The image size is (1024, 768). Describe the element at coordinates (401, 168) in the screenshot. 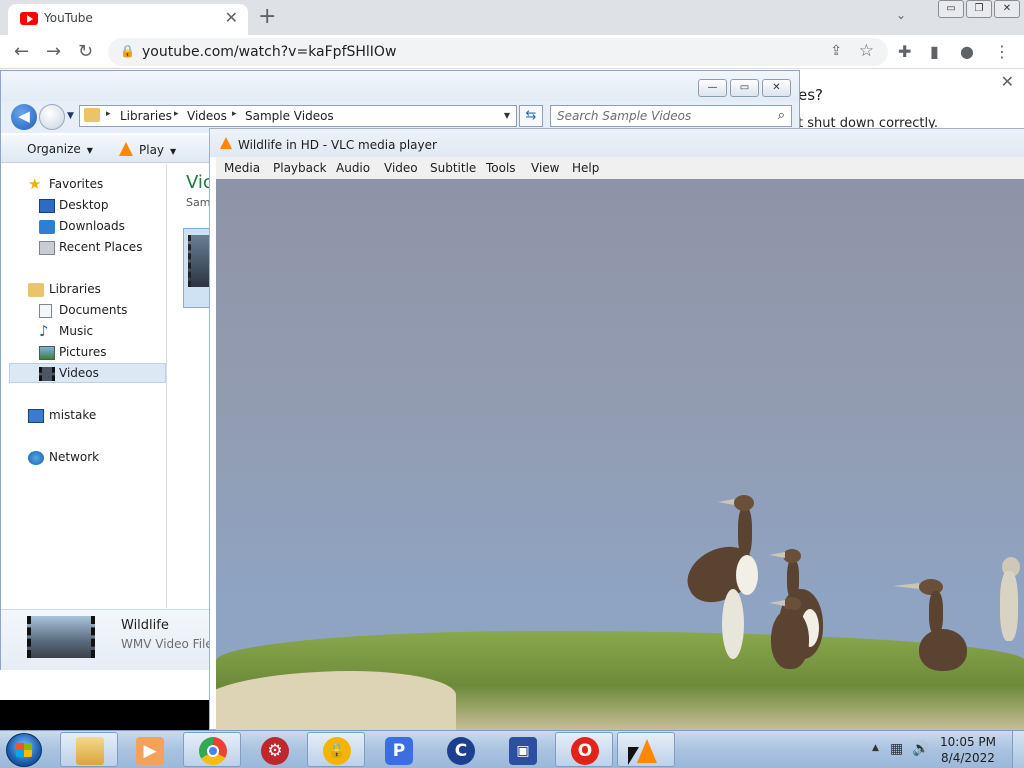

I see `menu-video: Video` at that location.